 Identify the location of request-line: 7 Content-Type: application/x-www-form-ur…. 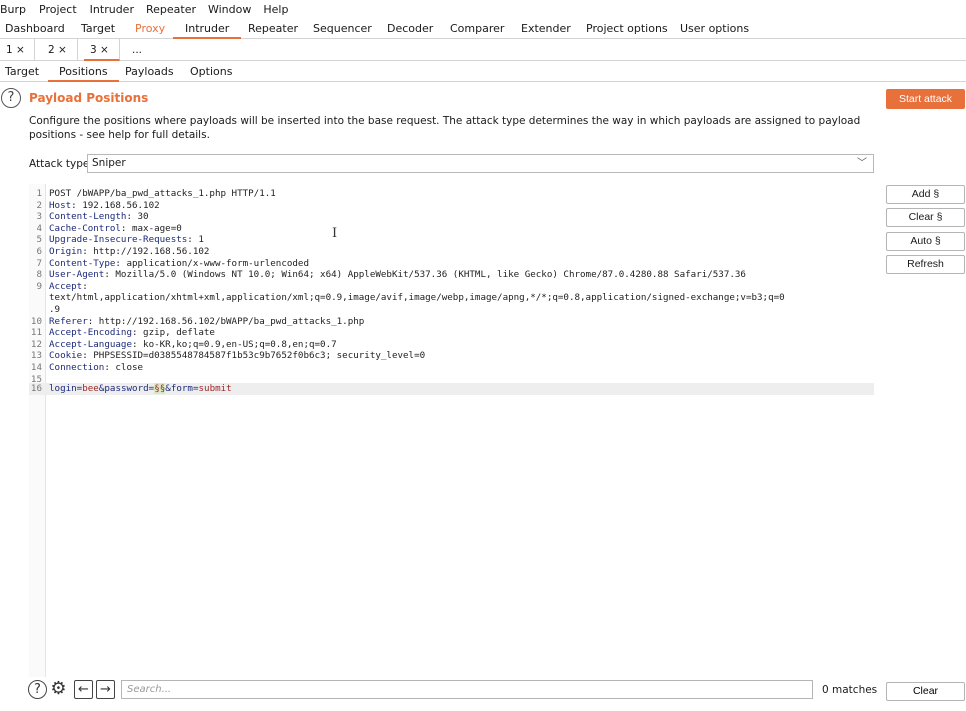
(451, 264).